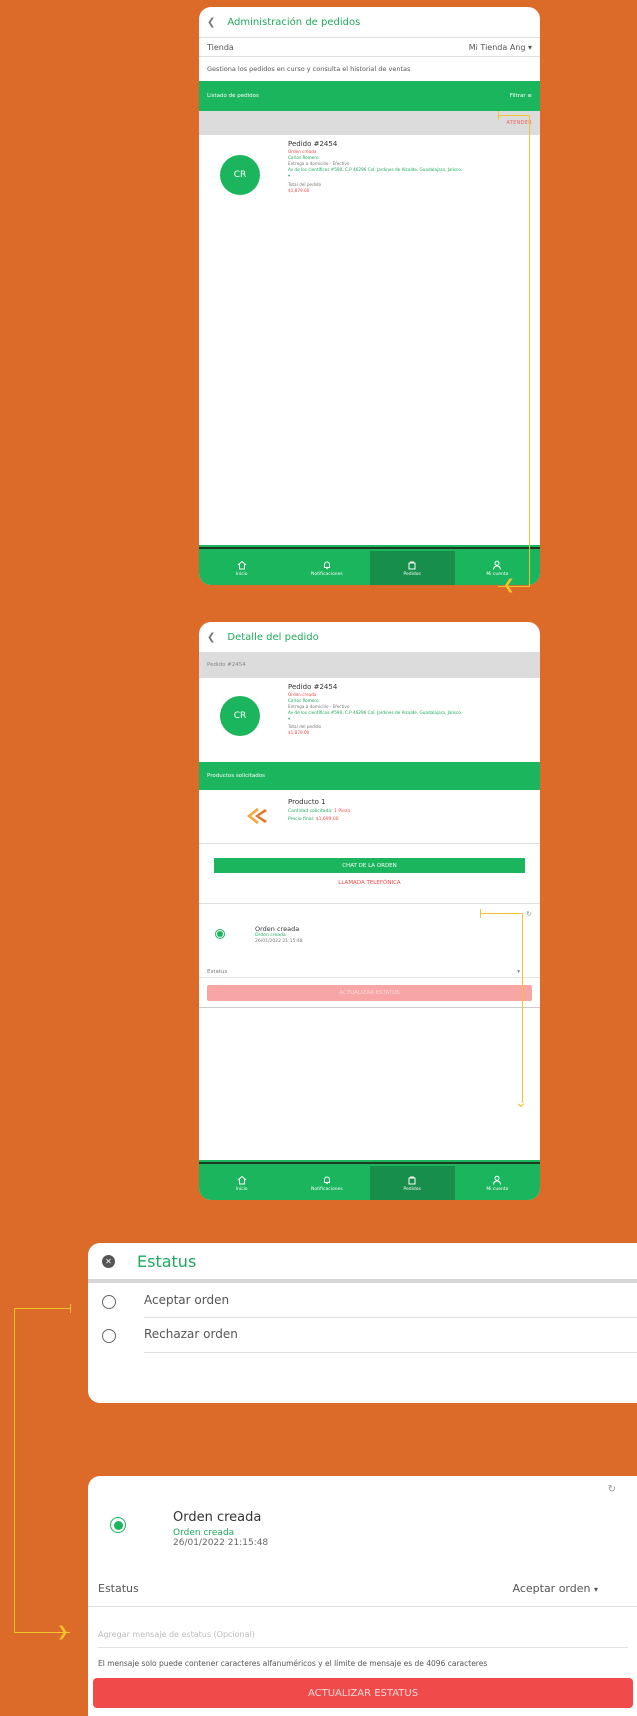  Describe the element at coordinates (226, 665) in the screenshot. I see `order-ref: Pedido #2454` at that location.